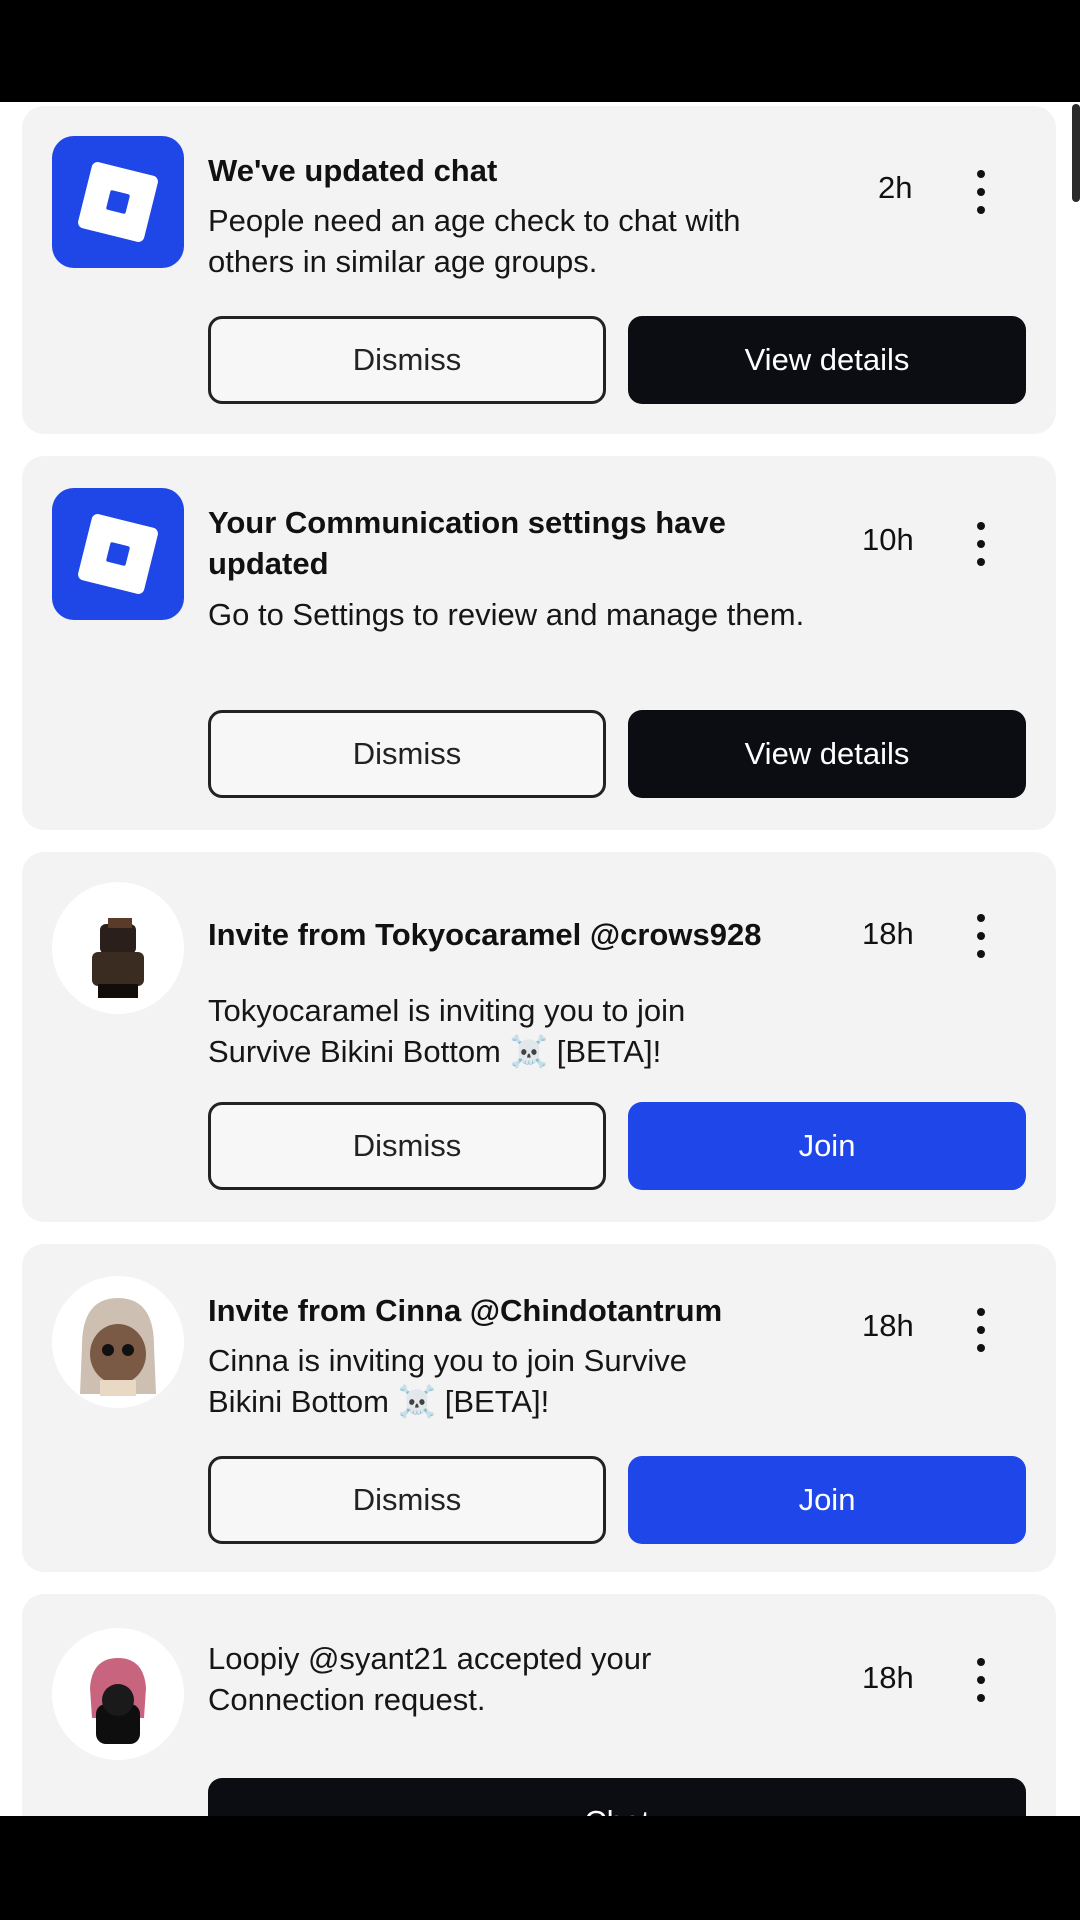 This screenshot has width=1080, height=1920. Describe the element at coordinates (354, 1051) in the screenshot. I see `notification-body-game: Survive Bikini Bottom` at that location.